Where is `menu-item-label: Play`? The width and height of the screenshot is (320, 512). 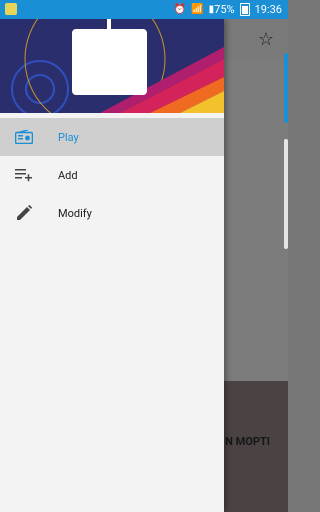
menu-item-label: Play is located at coordinates (68, 137).